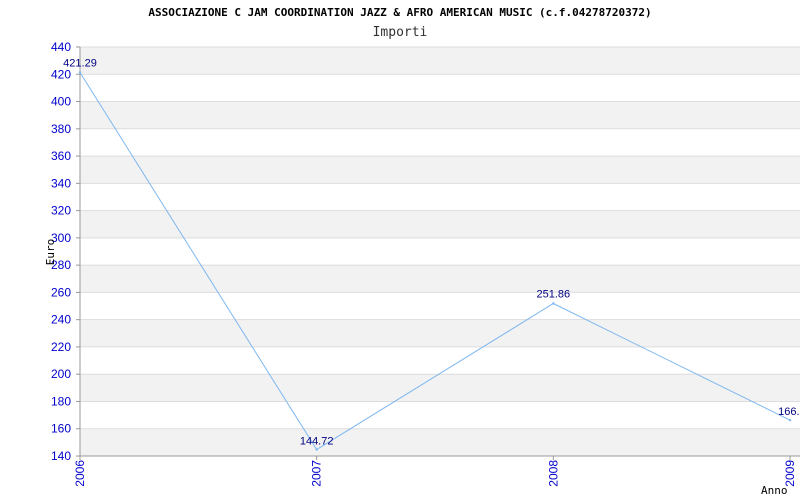 The width and height of the screenshot is (800, 500). Describe the element at coordinates (80, 473) in the screenshot. I see `x-tick-label: 2006` at that location.